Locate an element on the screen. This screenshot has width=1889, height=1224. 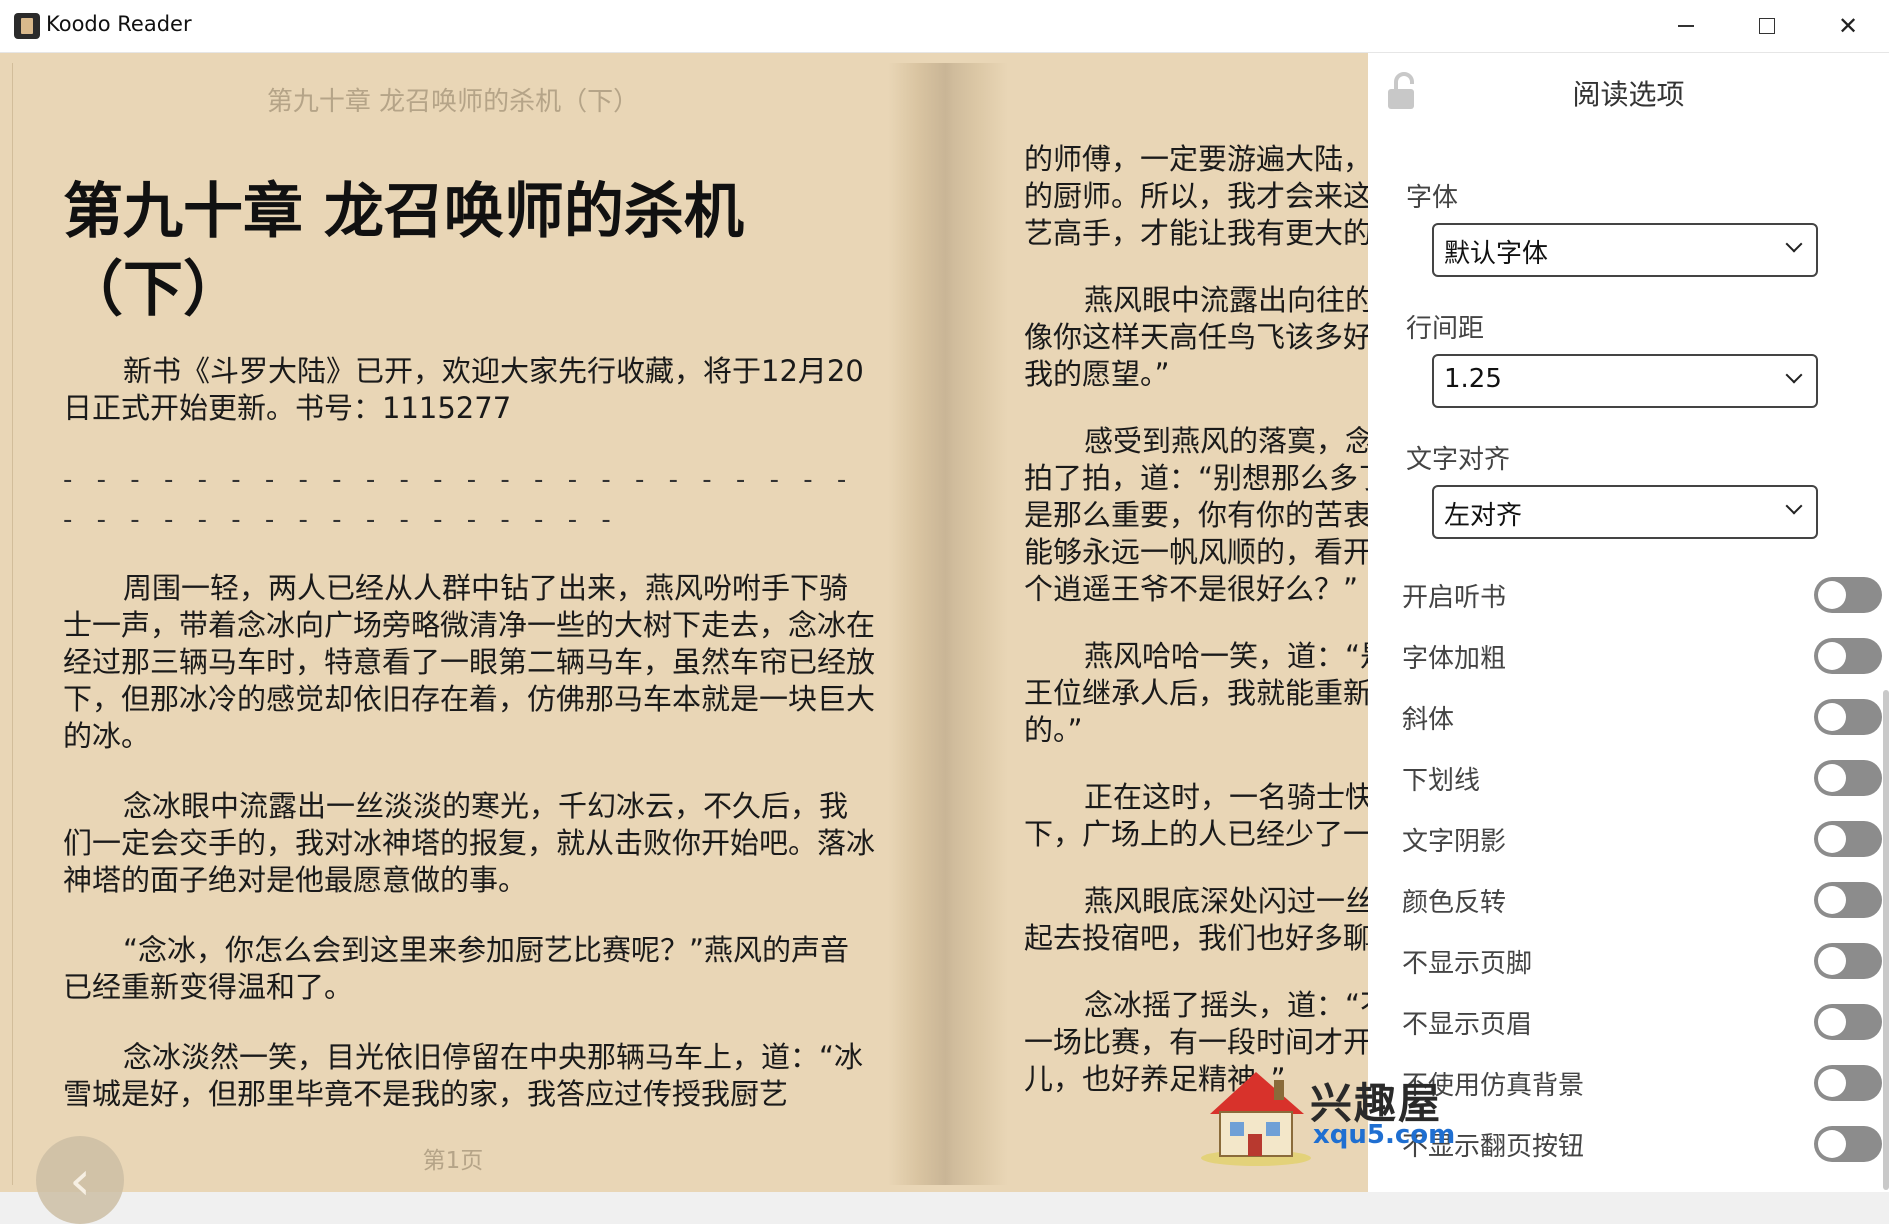
text-line: 个逍遥王爷不是很好么？” is located at coordinates (1191, 589).